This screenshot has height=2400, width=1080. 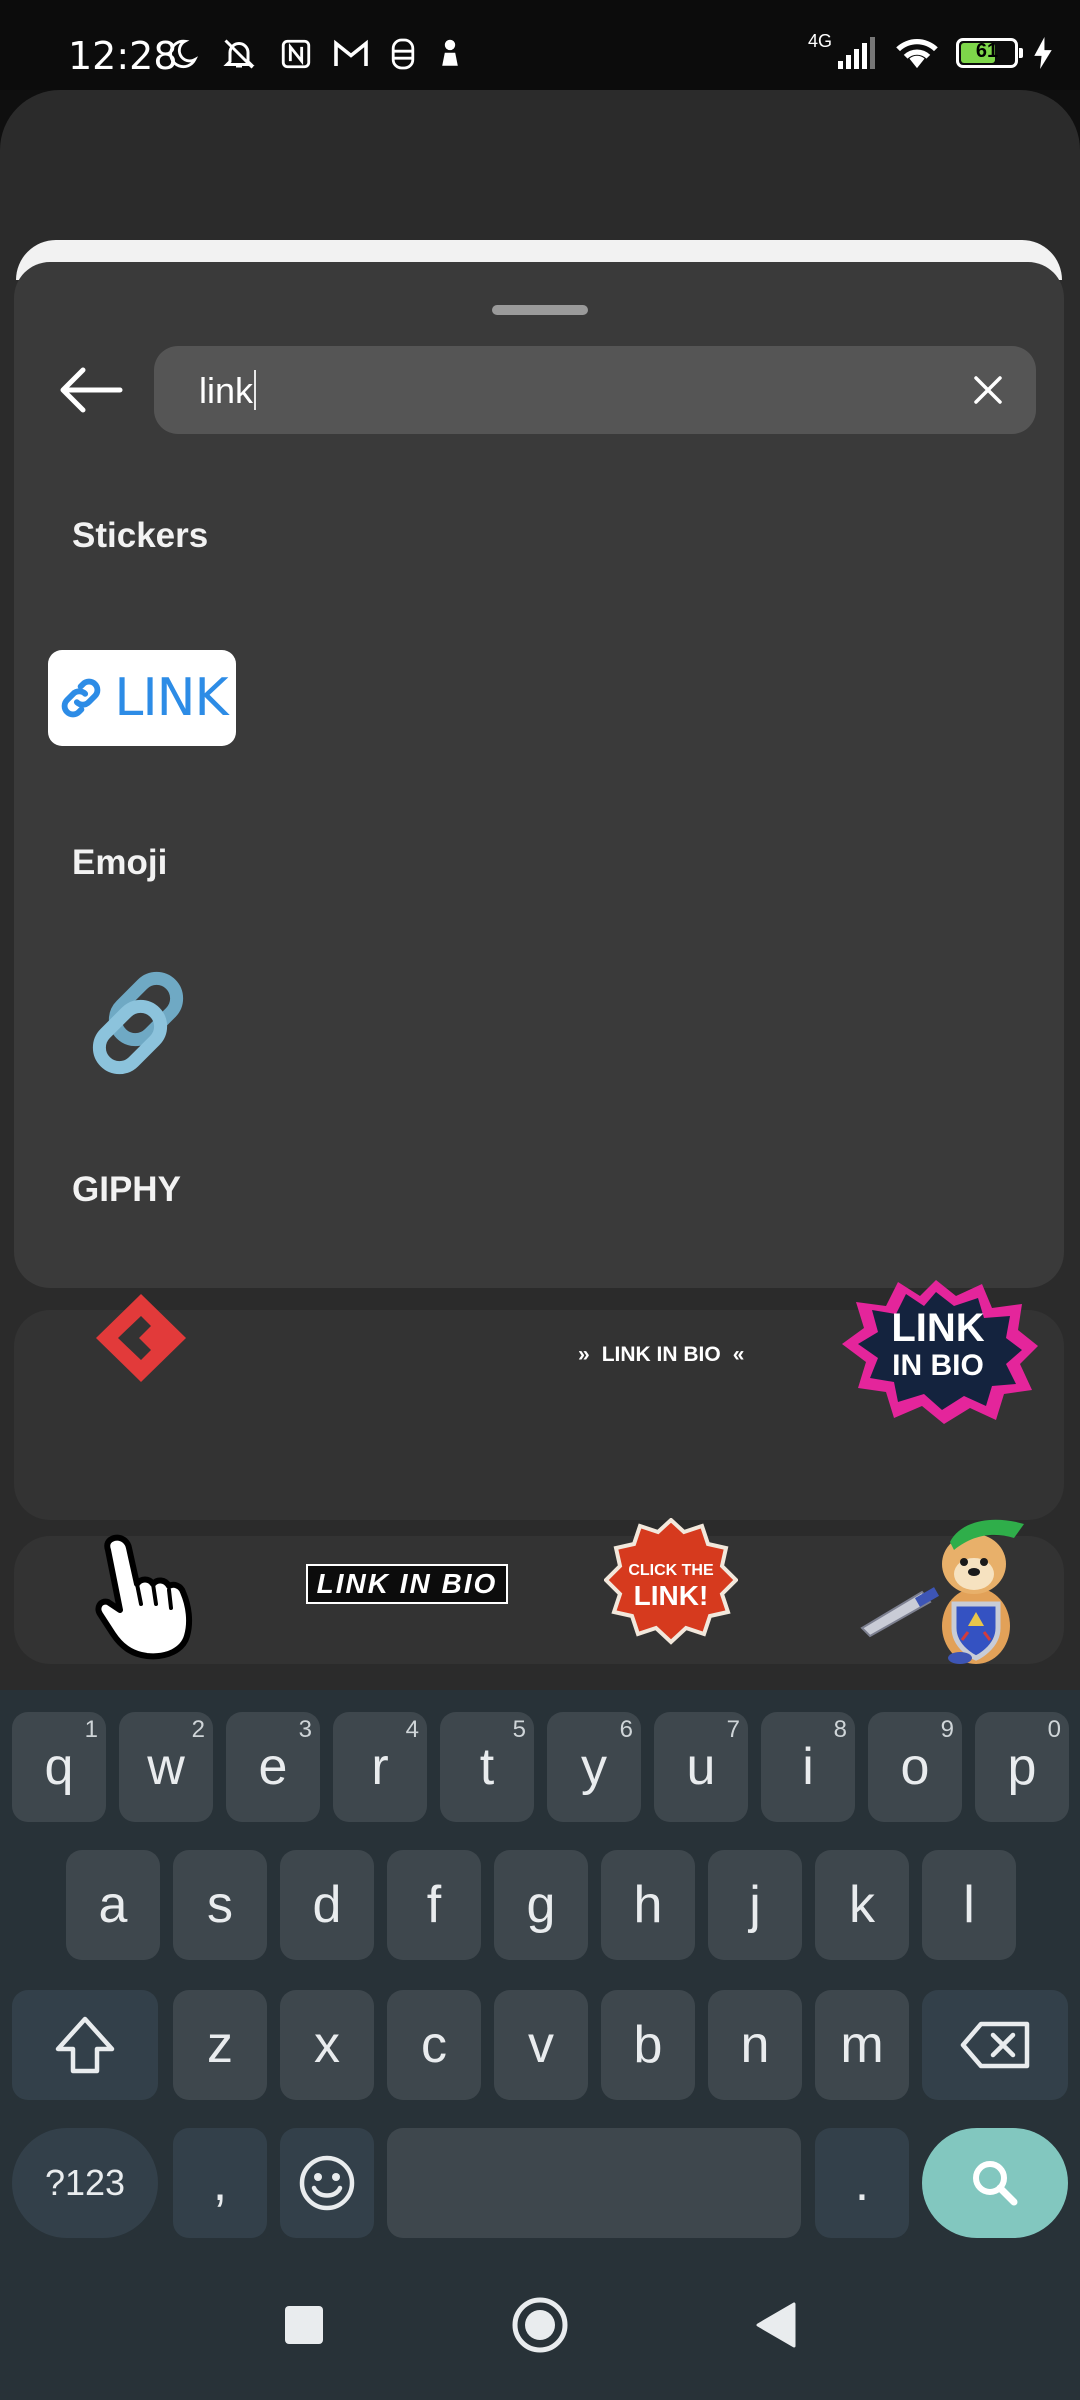 I want to click on key-e: e3, so click(x=273, y=1767).